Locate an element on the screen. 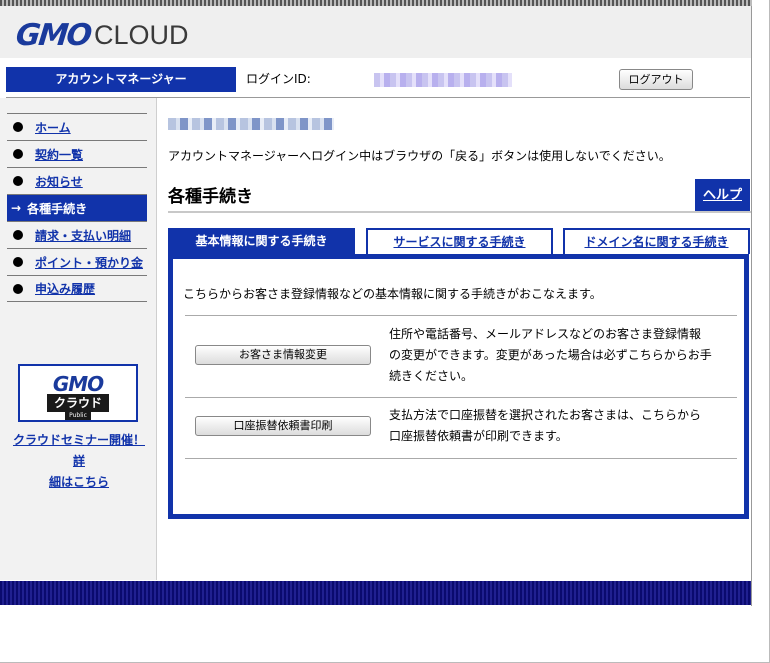 This screenshot has width=770, height=663. description-line: の変更ができます。変更があった場合は必ずこちらからお手 is located at coordinates (550, 355).